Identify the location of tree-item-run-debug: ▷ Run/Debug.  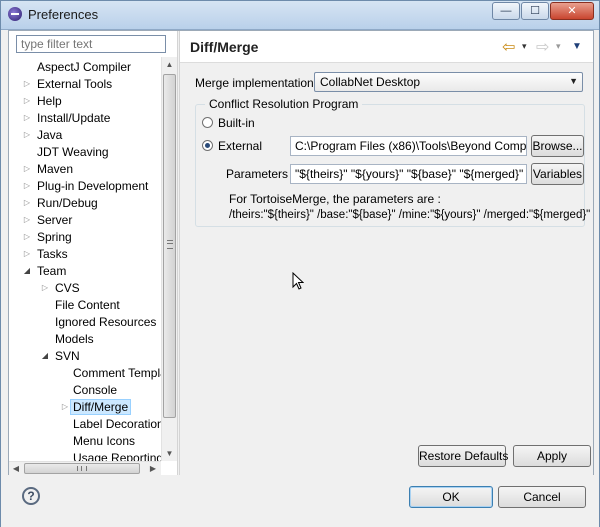
(61, 203).